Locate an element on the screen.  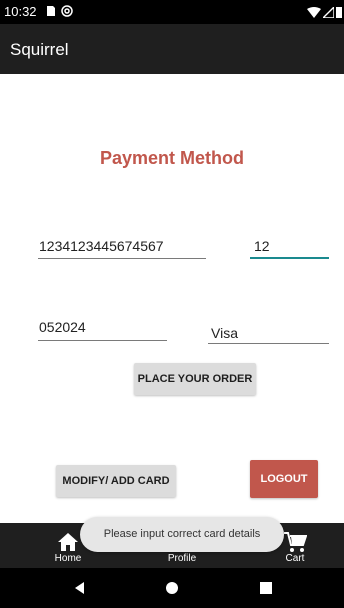
wifi-icon is located at coordinates (314, 12).